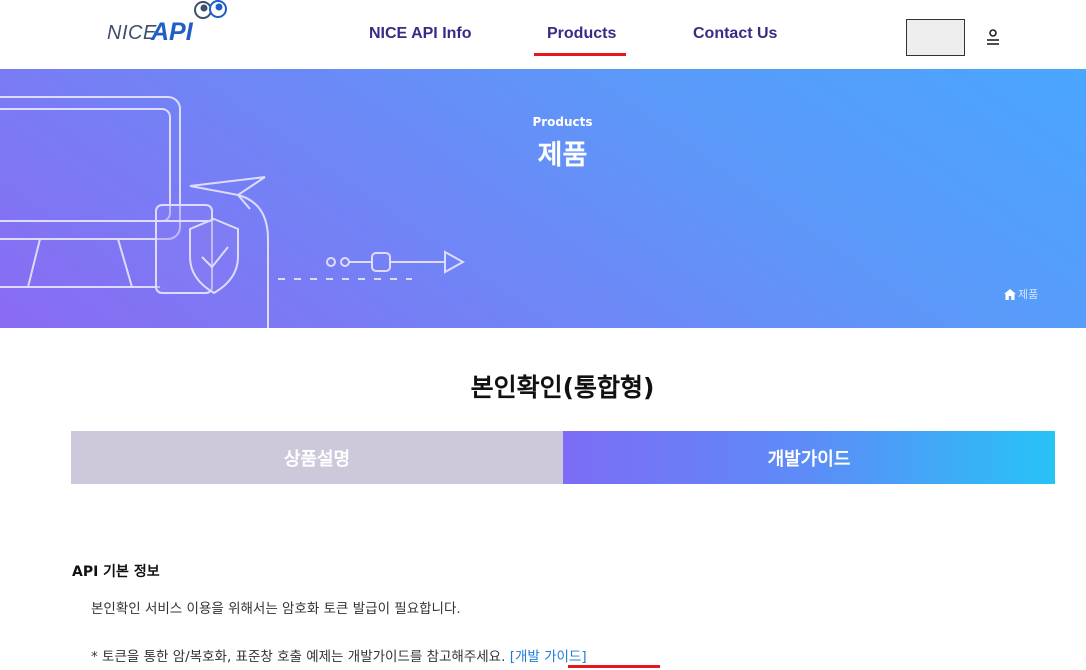 The width and height of the screenshot is (1086, 670). What do you see at coordinates (562, 155) in the screenshot?
I see `banner-title: 제품` at bounding box center [562, 155].